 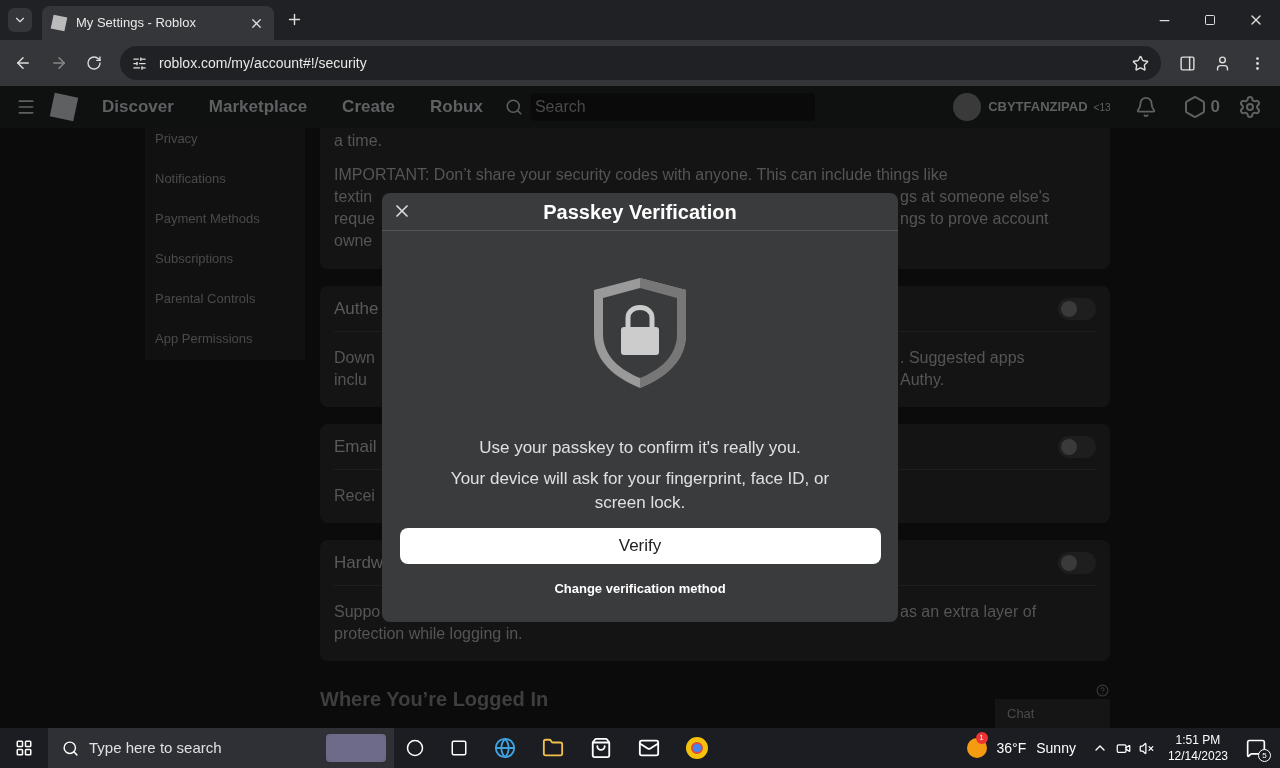 I want to click on nav-link: Robux, so click(x=456, y=107).